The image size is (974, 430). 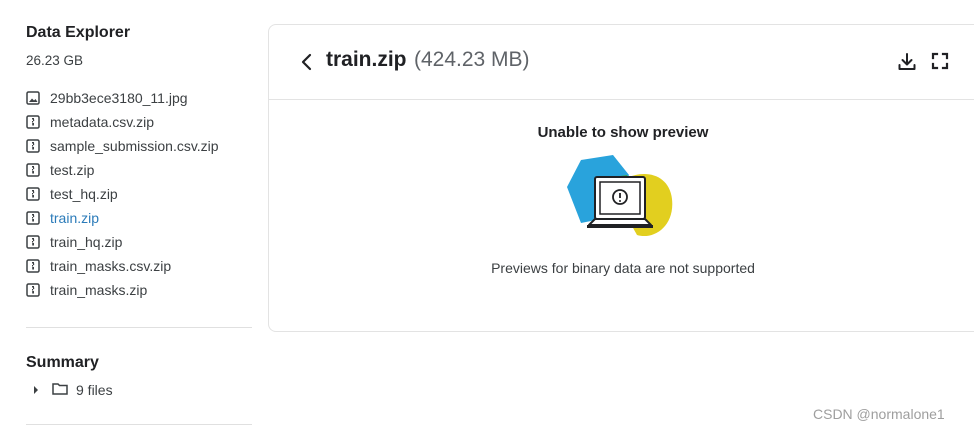 I want to click on watermark: CSDN @normalone1, so click(x=879, y=414).